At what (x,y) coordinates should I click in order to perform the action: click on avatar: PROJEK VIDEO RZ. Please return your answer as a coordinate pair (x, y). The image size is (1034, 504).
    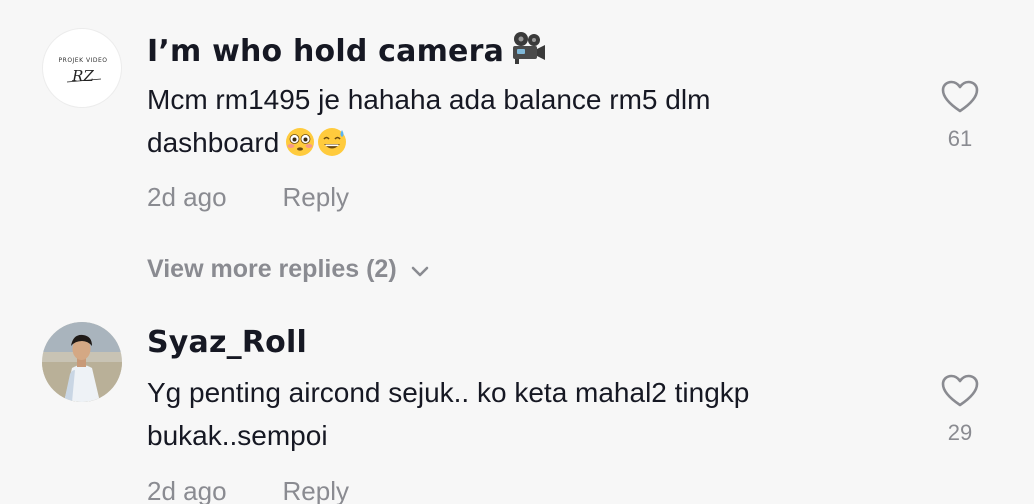
    Looking at the image, I should click on (82, 68).